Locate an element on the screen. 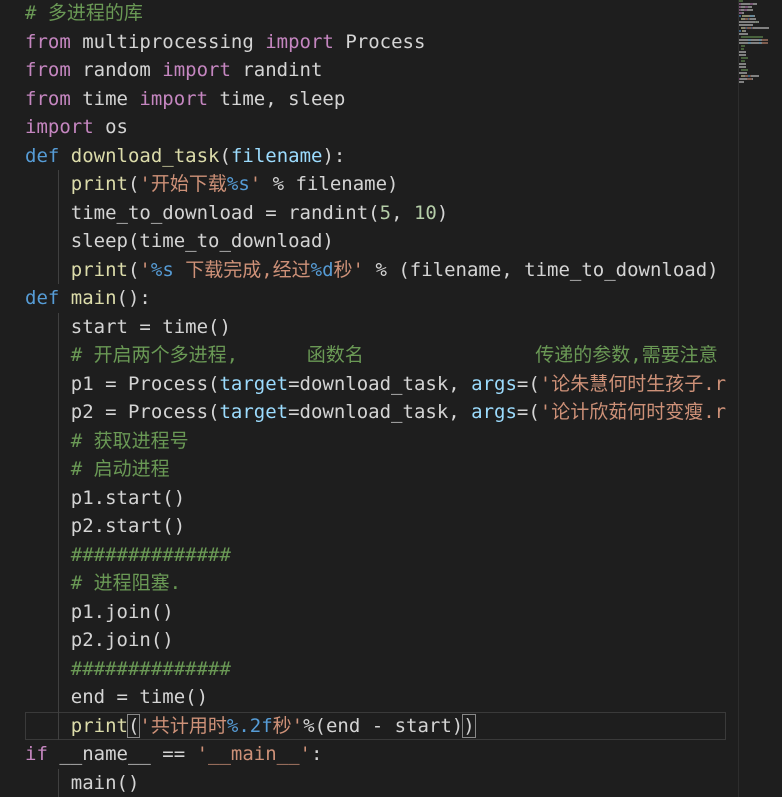  code-token: time, sleep is located at coordinates (277, 98).